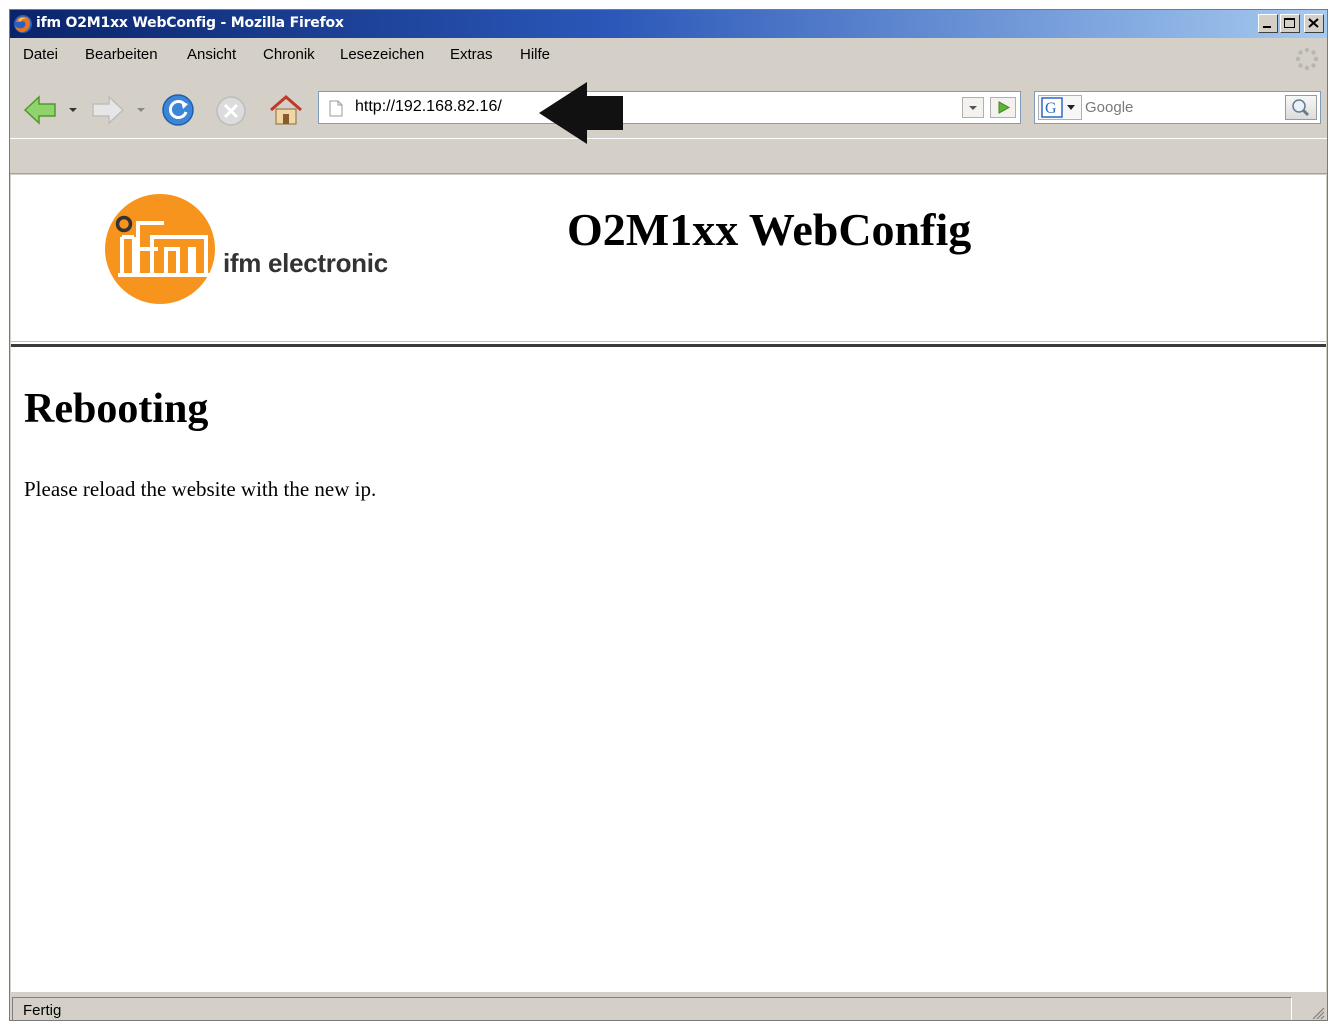  Describe the element at coordinates (382, 54) in the screenshot. I see `menu-lesezeichen: Lesezeichen` at that location.